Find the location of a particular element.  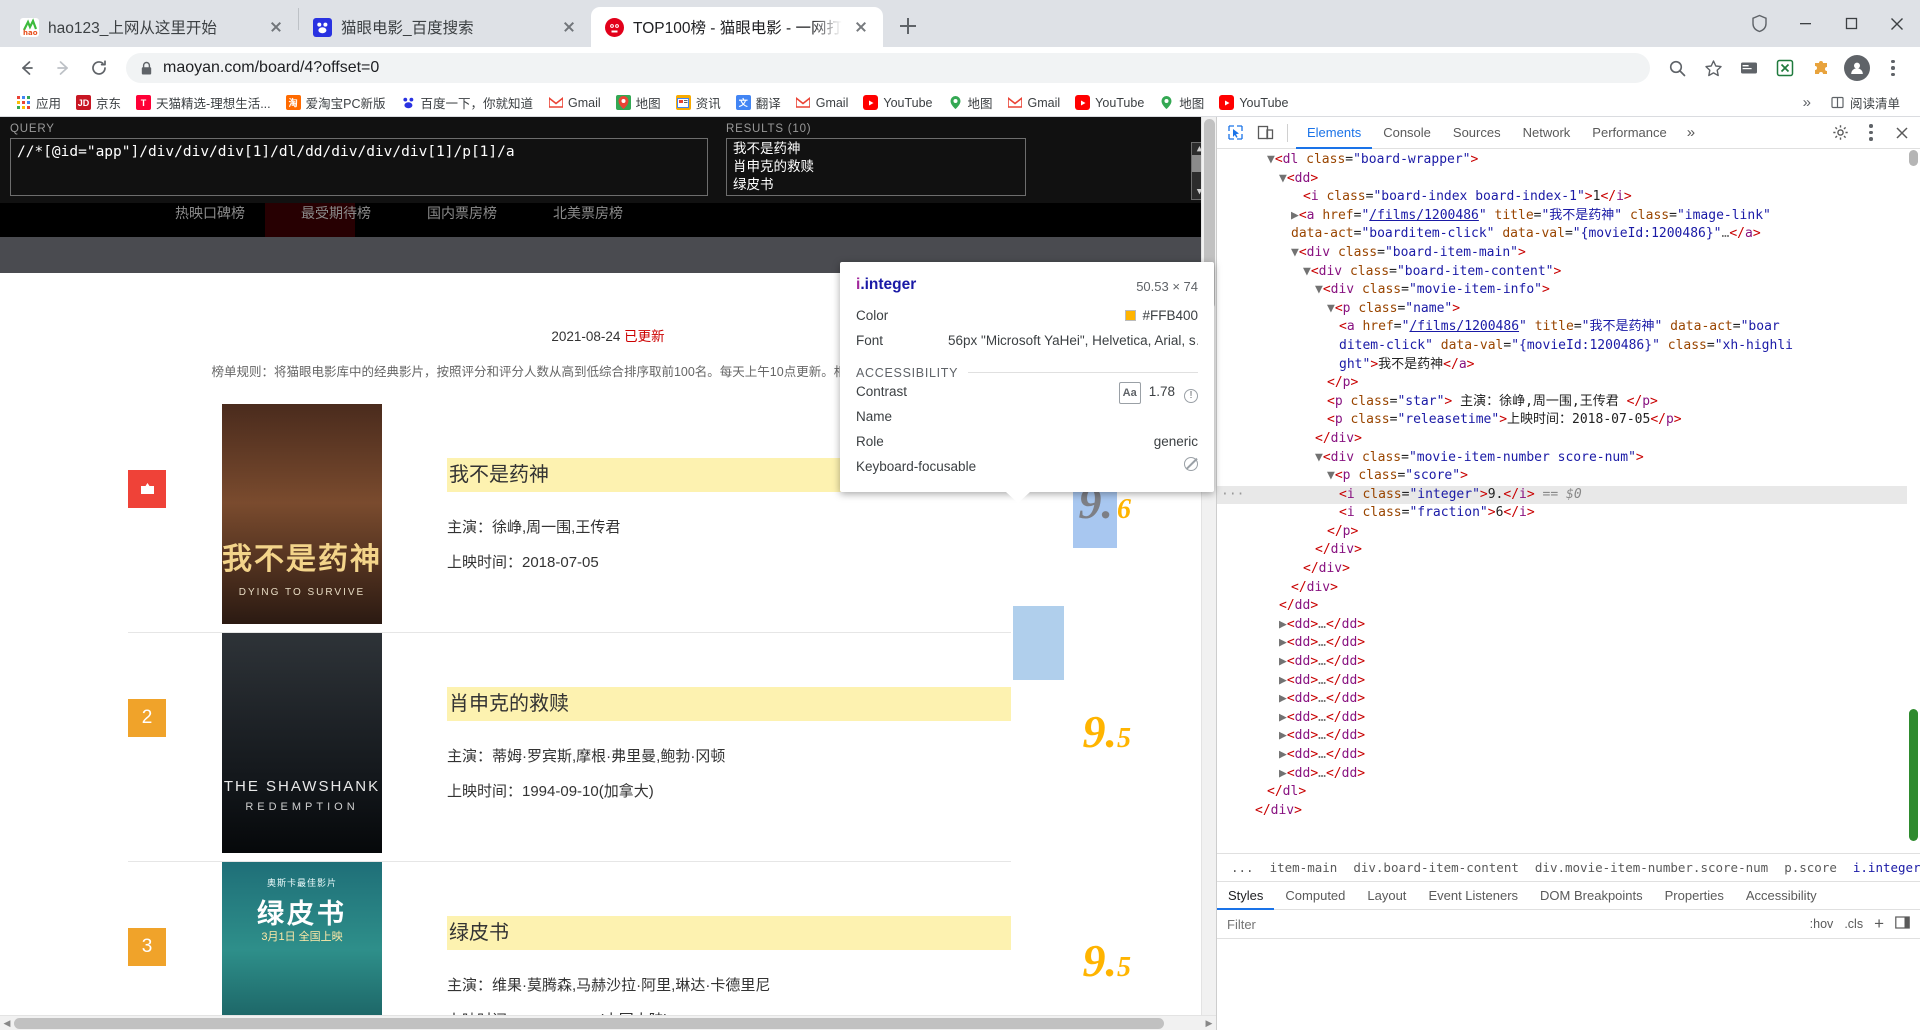

window-minimize-button is located at coordinates (1805, 23).